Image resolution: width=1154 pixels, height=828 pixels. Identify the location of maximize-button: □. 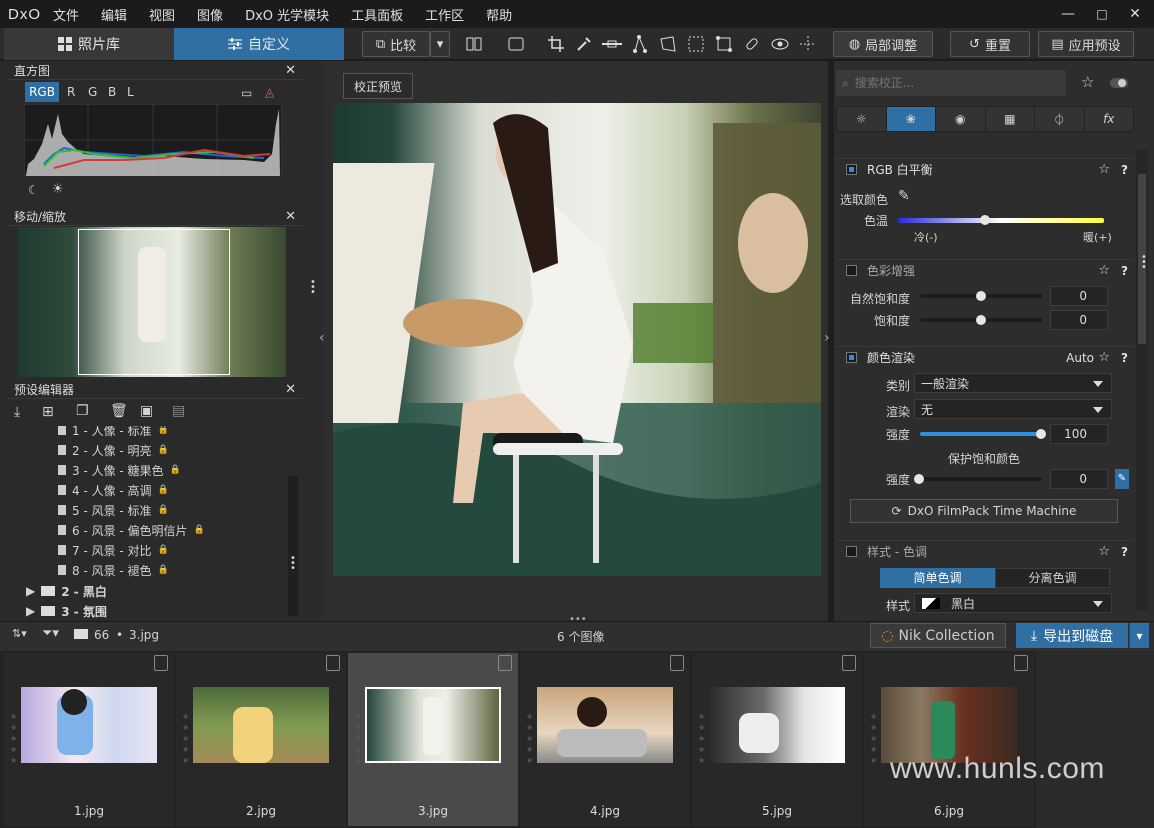
(1102, 14).